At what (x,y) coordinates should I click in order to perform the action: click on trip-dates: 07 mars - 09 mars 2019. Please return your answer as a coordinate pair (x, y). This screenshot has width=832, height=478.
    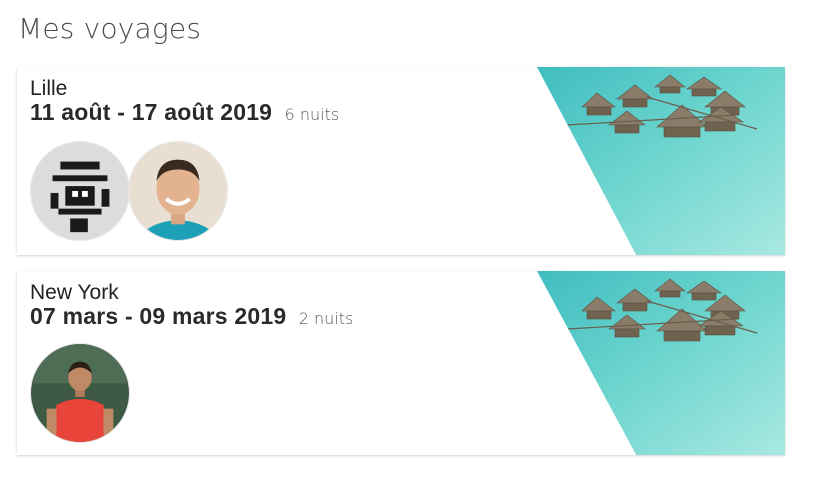
    Looking at the image, I should click on (158, 316).